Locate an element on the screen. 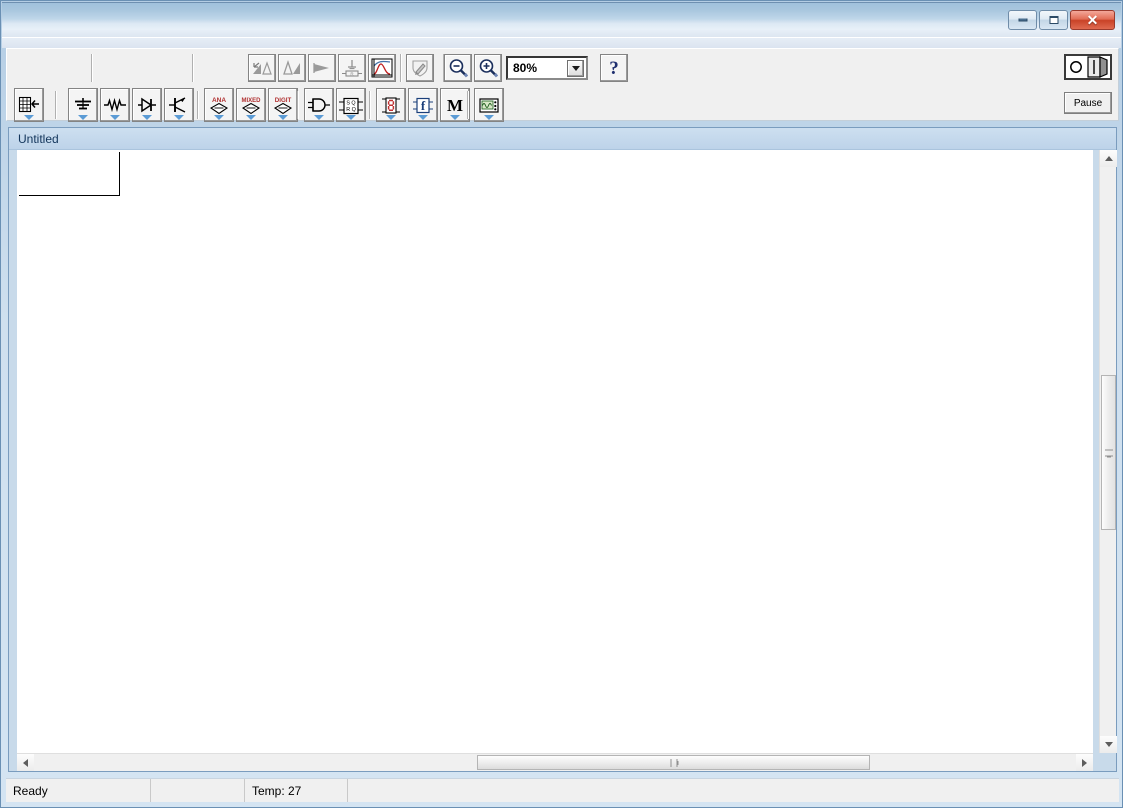 The width and height of the screenshot is (1123, 808). simulation-toolbar: R 80% ? is located at coordinates (562, 68).